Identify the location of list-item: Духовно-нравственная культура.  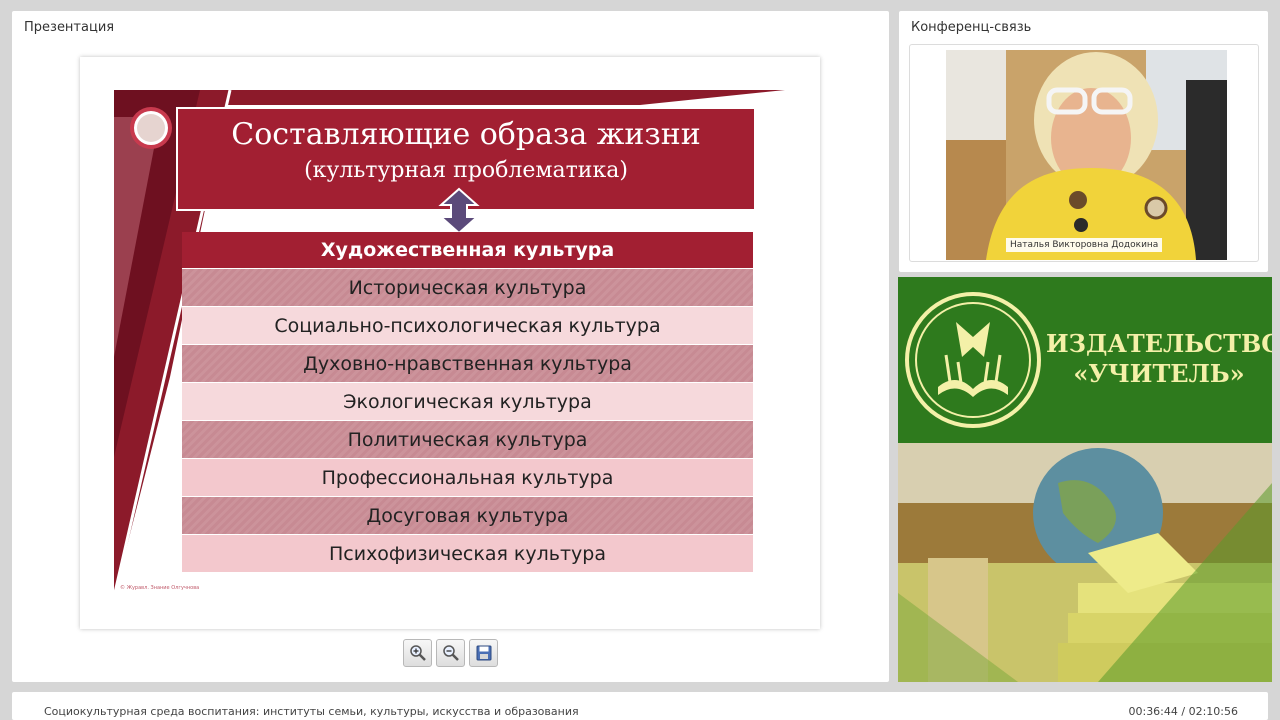
(467, 364).